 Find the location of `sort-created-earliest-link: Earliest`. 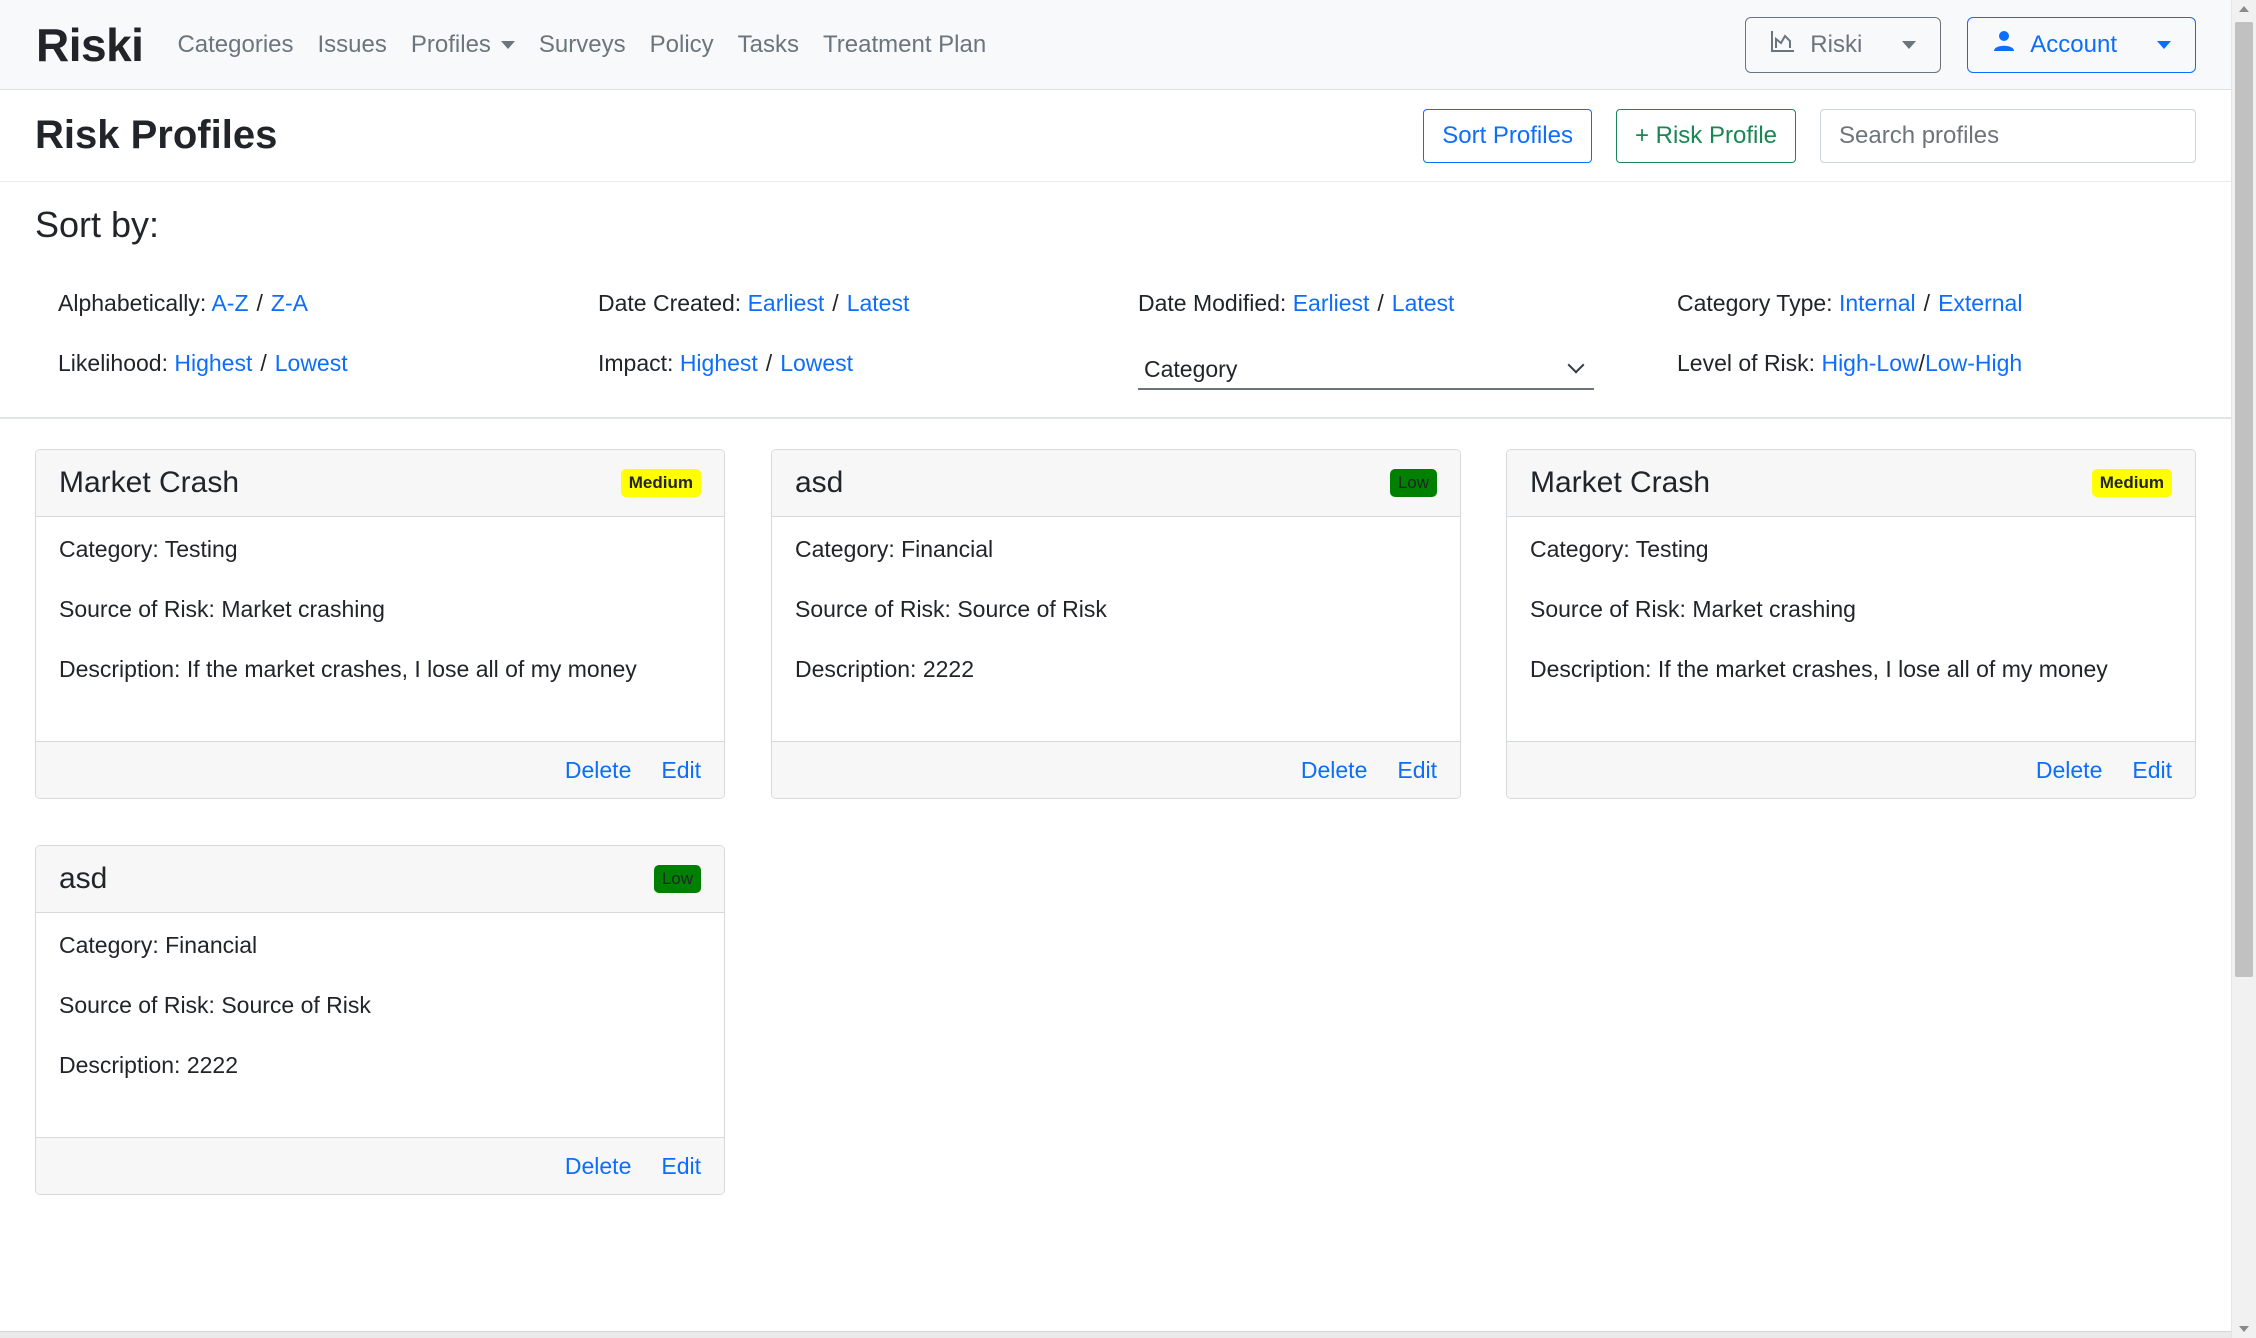

sort-created-earliest-link: Earliest is located at coordinates (786, 303).